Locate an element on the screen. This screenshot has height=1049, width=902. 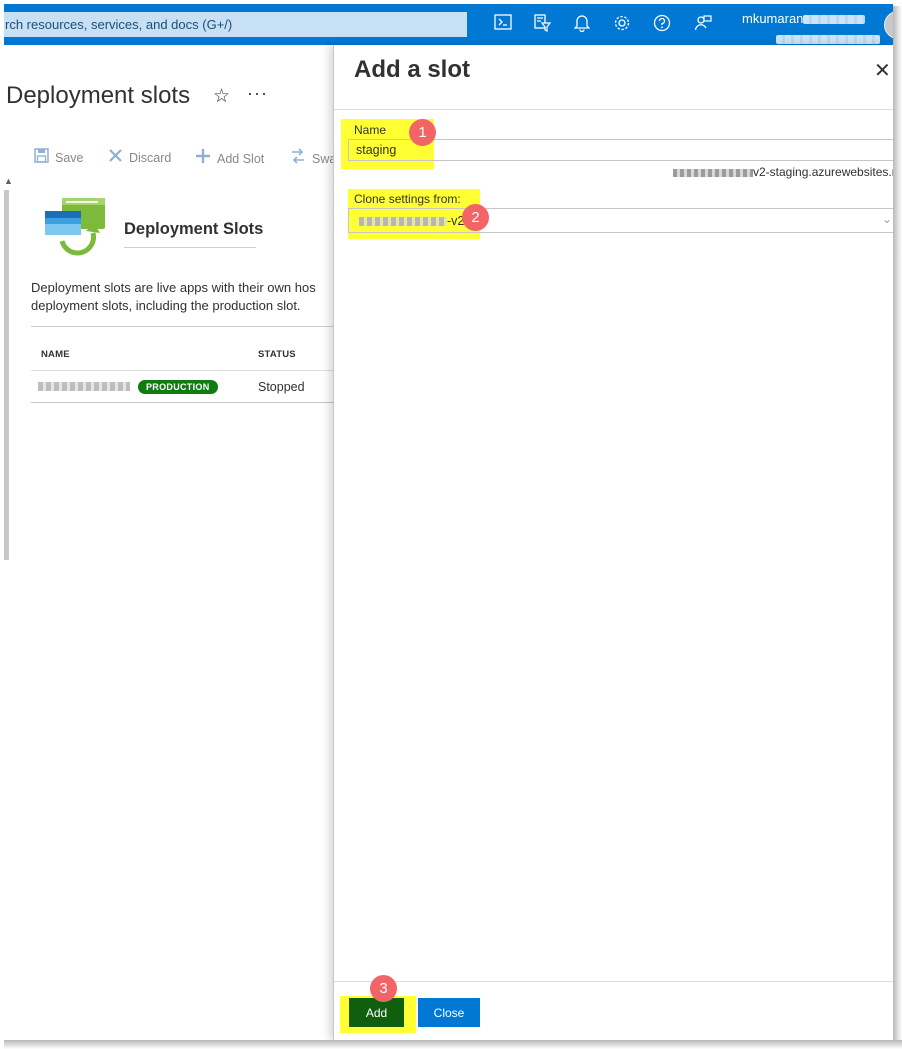
plus-icon is located at coordinates (203, 158).